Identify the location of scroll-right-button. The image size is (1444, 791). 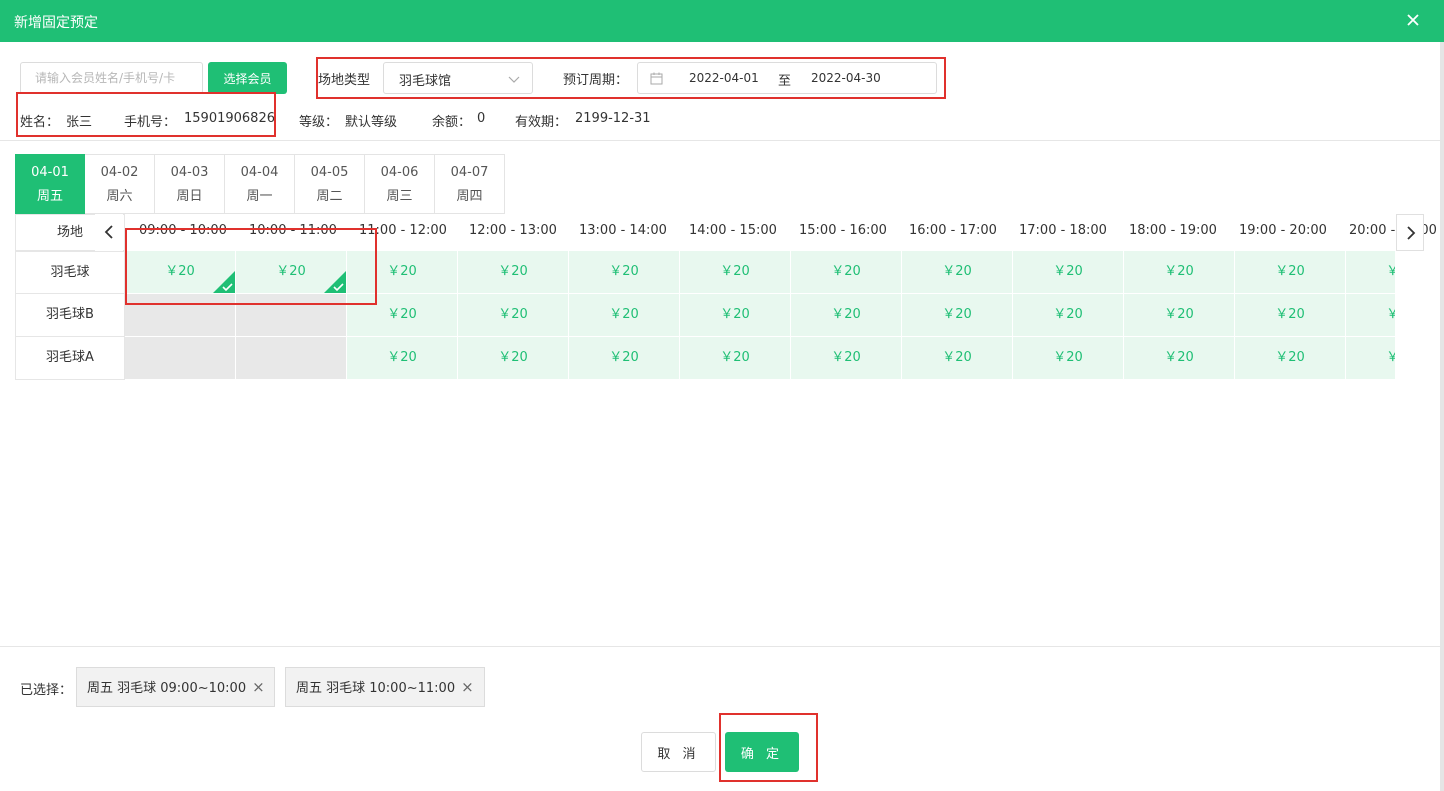
(1410, 232).